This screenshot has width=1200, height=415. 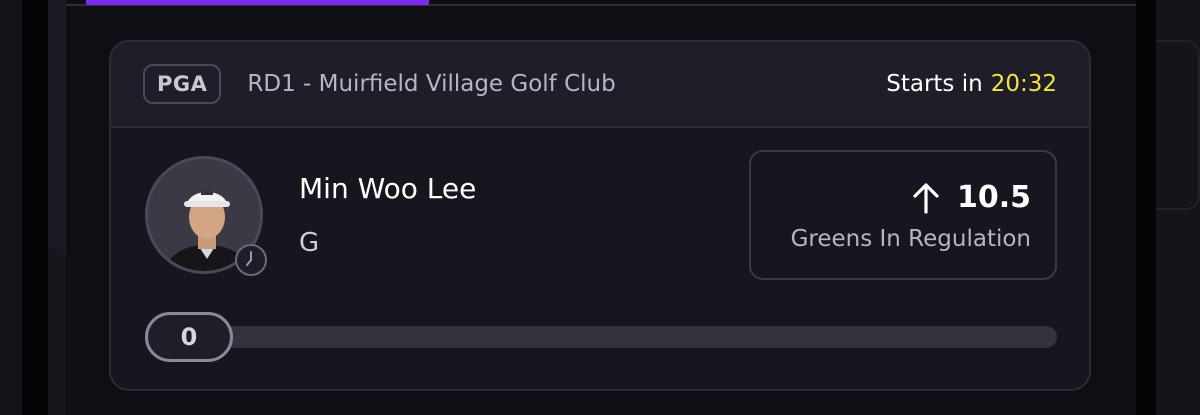 What do you see at coordinates (993, 197) in the screenshot?
I see `stat-value: 10.5` at bounding box center [993, 197].